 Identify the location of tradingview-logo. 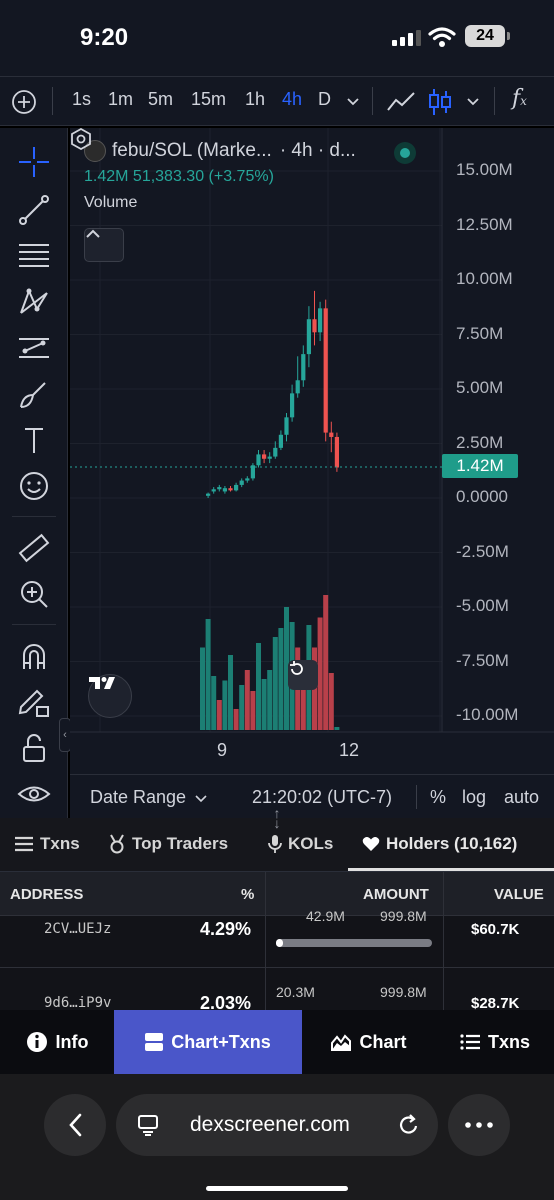
(110, 696).